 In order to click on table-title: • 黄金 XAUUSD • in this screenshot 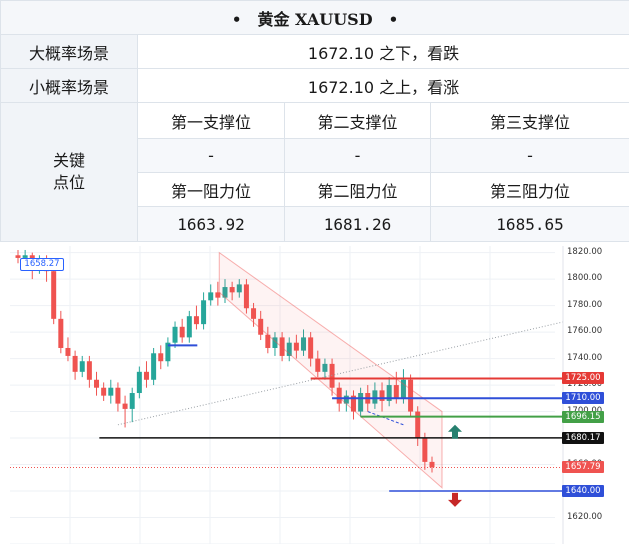, I will do `click(314, 17)`.